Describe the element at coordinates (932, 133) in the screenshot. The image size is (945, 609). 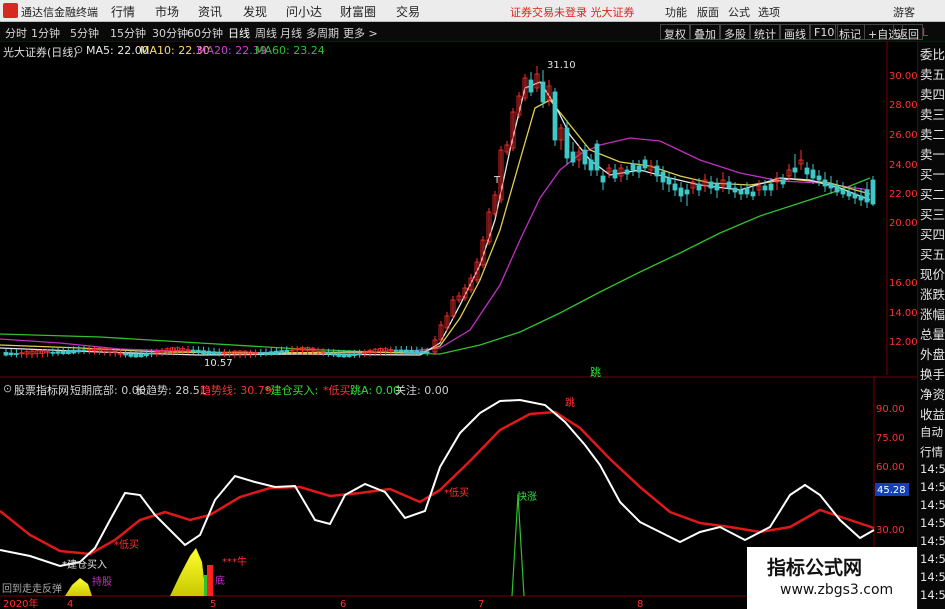
I see `right-tab: 卖二` at that location.